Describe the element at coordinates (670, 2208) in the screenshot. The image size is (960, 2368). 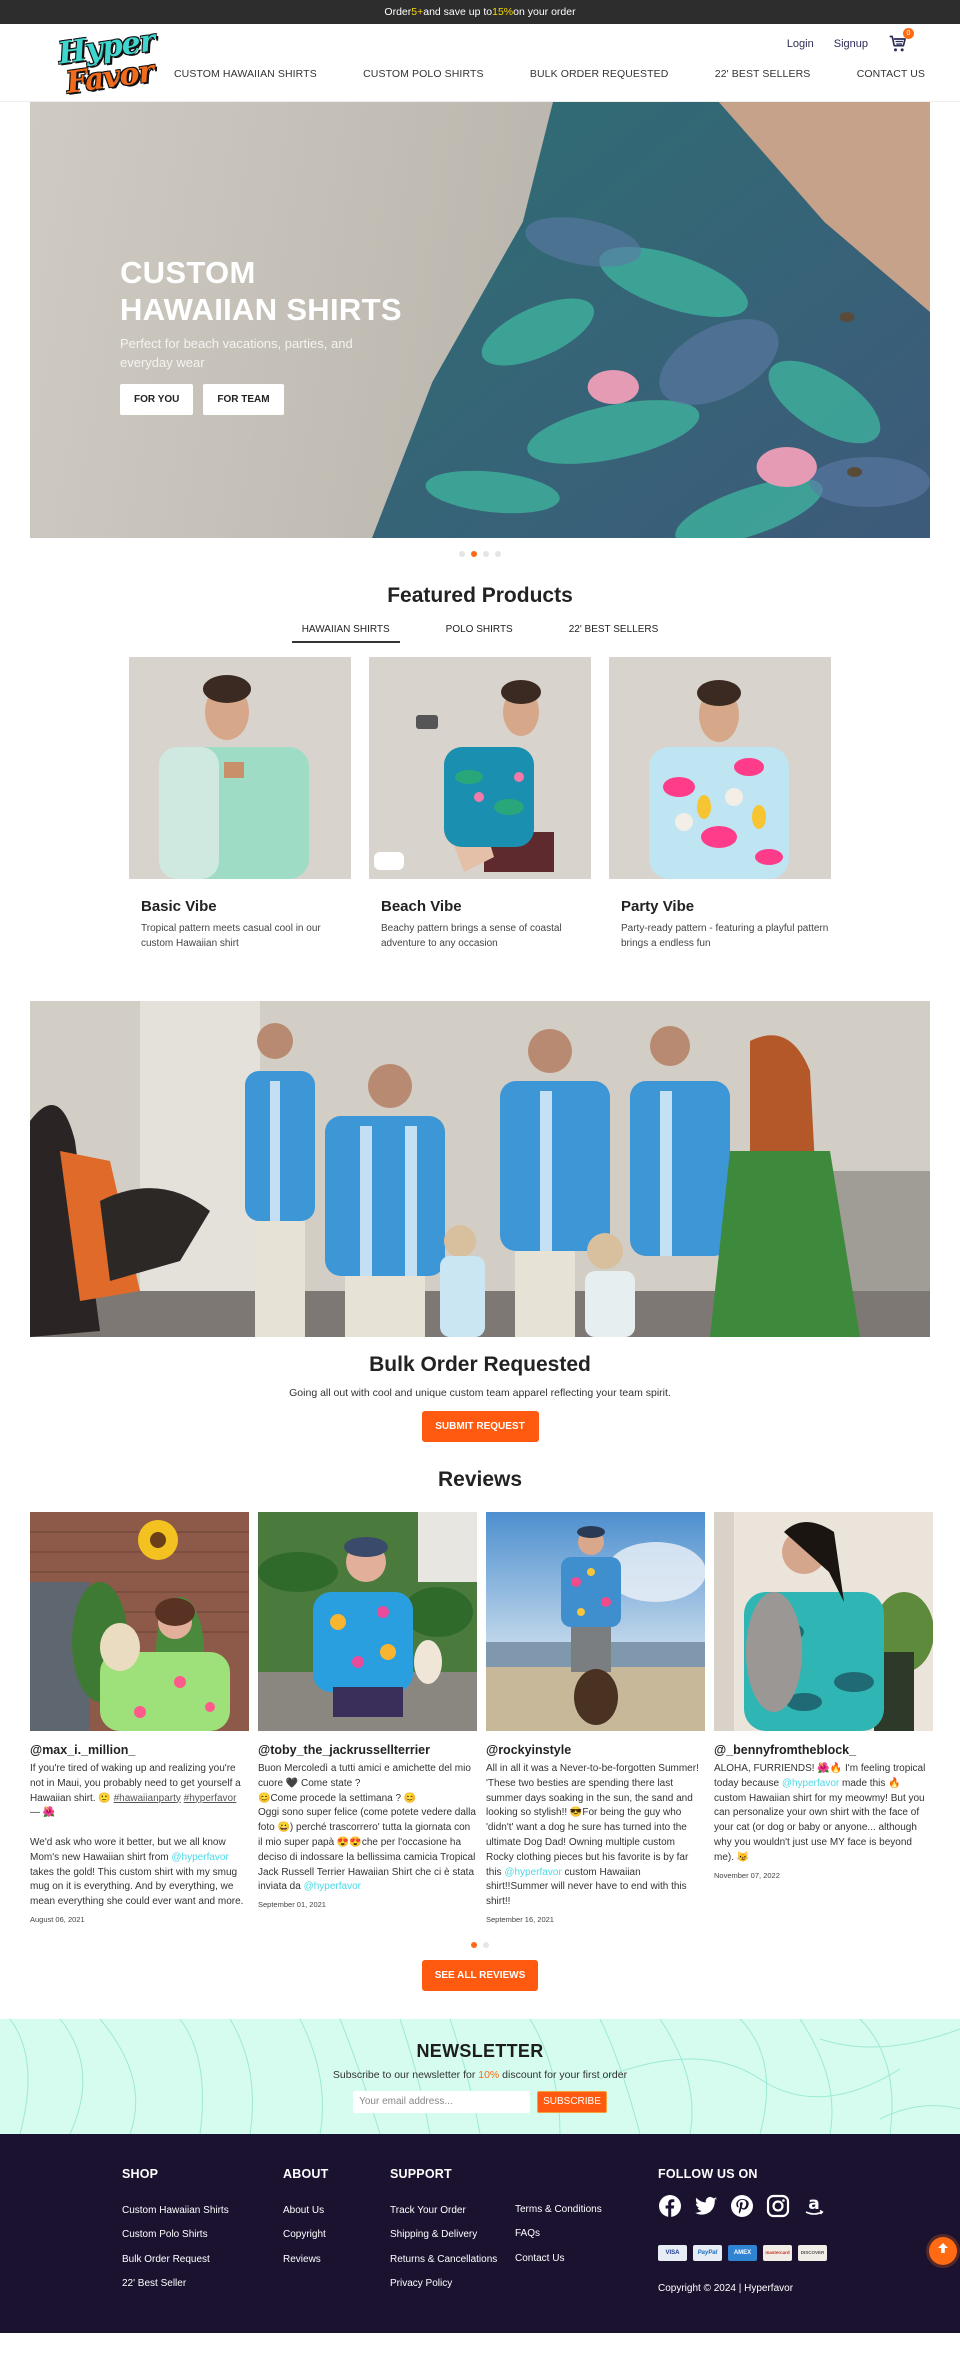
I see `facebook-link` at that location.